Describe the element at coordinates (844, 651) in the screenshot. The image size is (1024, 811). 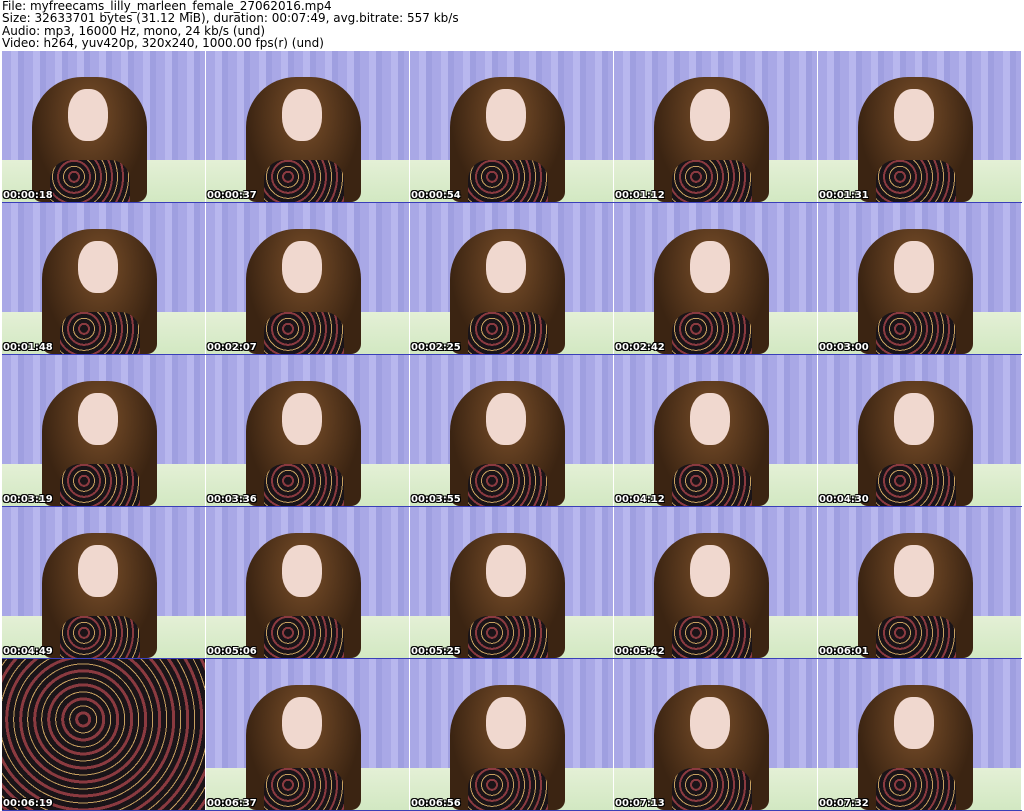
I see `timestamp: 00:06:01` at that location.